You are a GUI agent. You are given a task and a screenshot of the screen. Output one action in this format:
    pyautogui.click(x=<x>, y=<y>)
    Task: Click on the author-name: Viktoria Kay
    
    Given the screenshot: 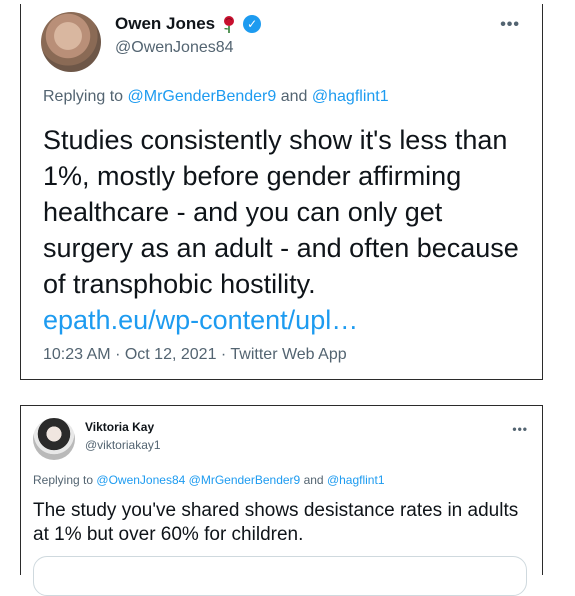 What is the action you would take?
    pyautogui.click(x=119, y=427)
    